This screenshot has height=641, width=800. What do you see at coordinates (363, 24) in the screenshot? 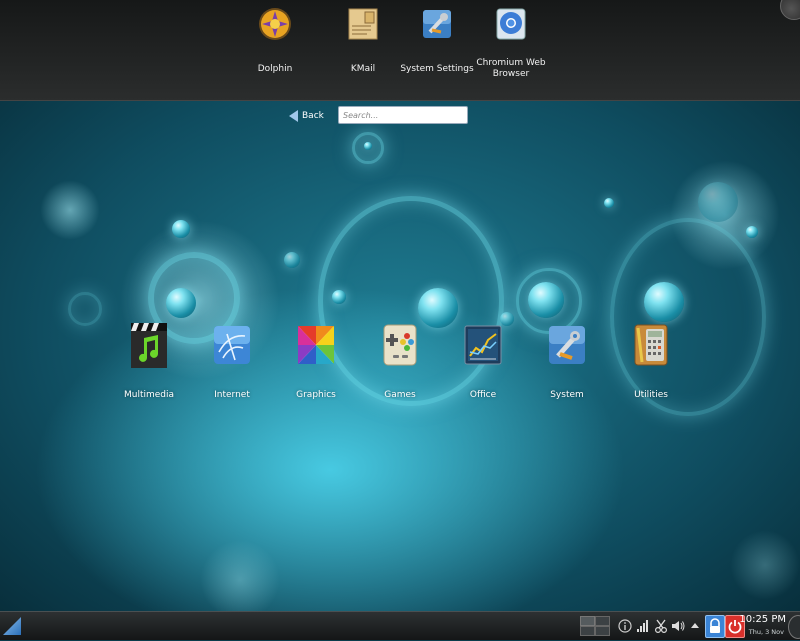
I see `kmail-icon` at bounding box center [363, 24].